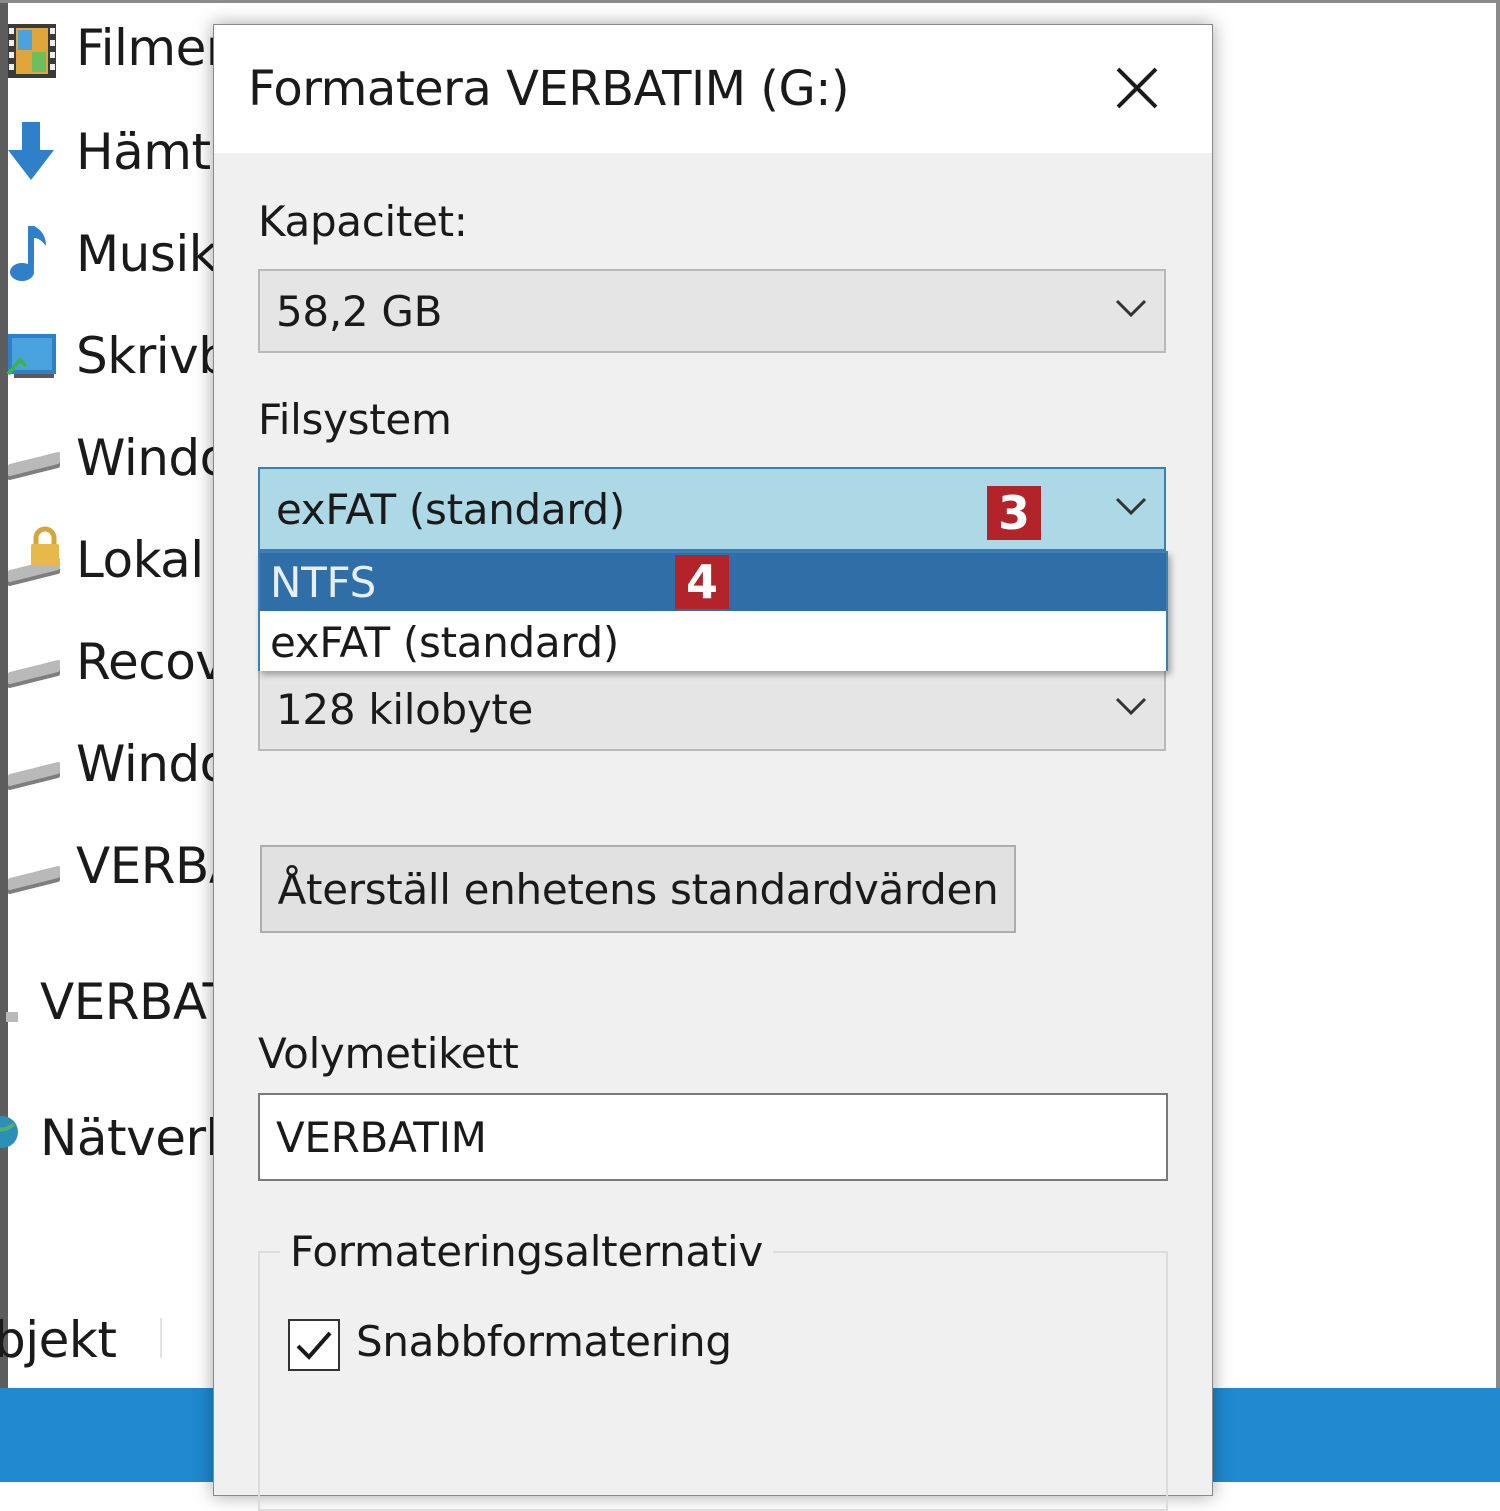  Describe the element at coordinates (140, 560) in the screenshot. I see `nav-label: Lokal` at that location.